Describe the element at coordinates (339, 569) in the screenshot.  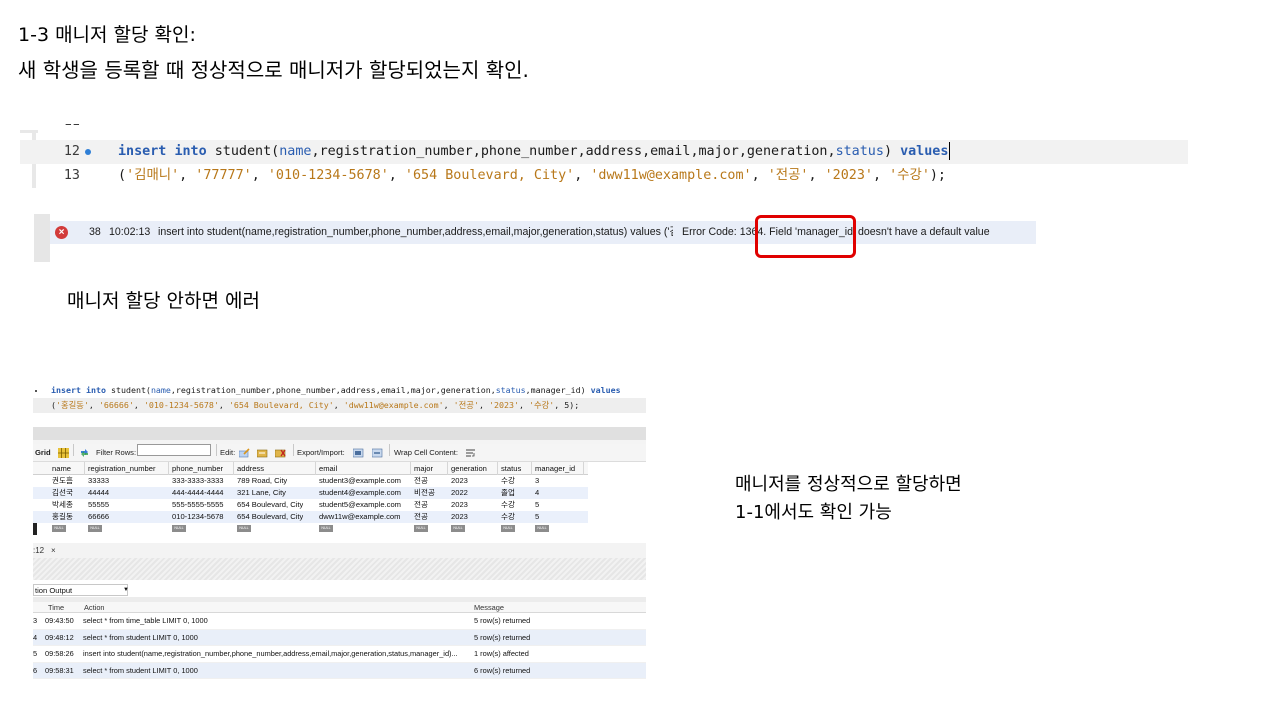
I see `pane-divider-hatched` at that location.